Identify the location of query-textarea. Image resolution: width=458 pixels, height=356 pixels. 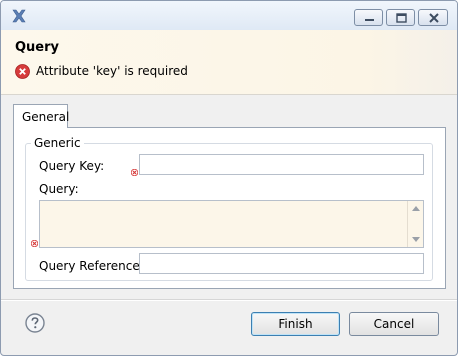
(231, 224).